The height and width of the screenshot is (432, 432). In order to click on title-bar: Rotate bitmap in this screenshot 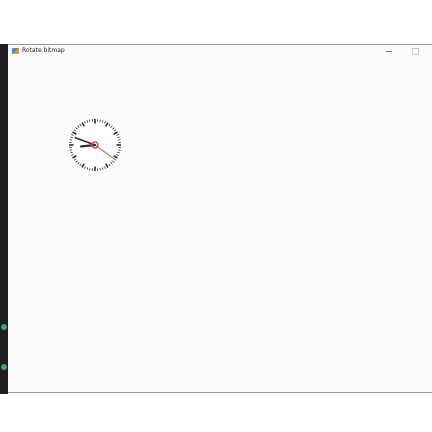, I will do `click(220, 52)`.